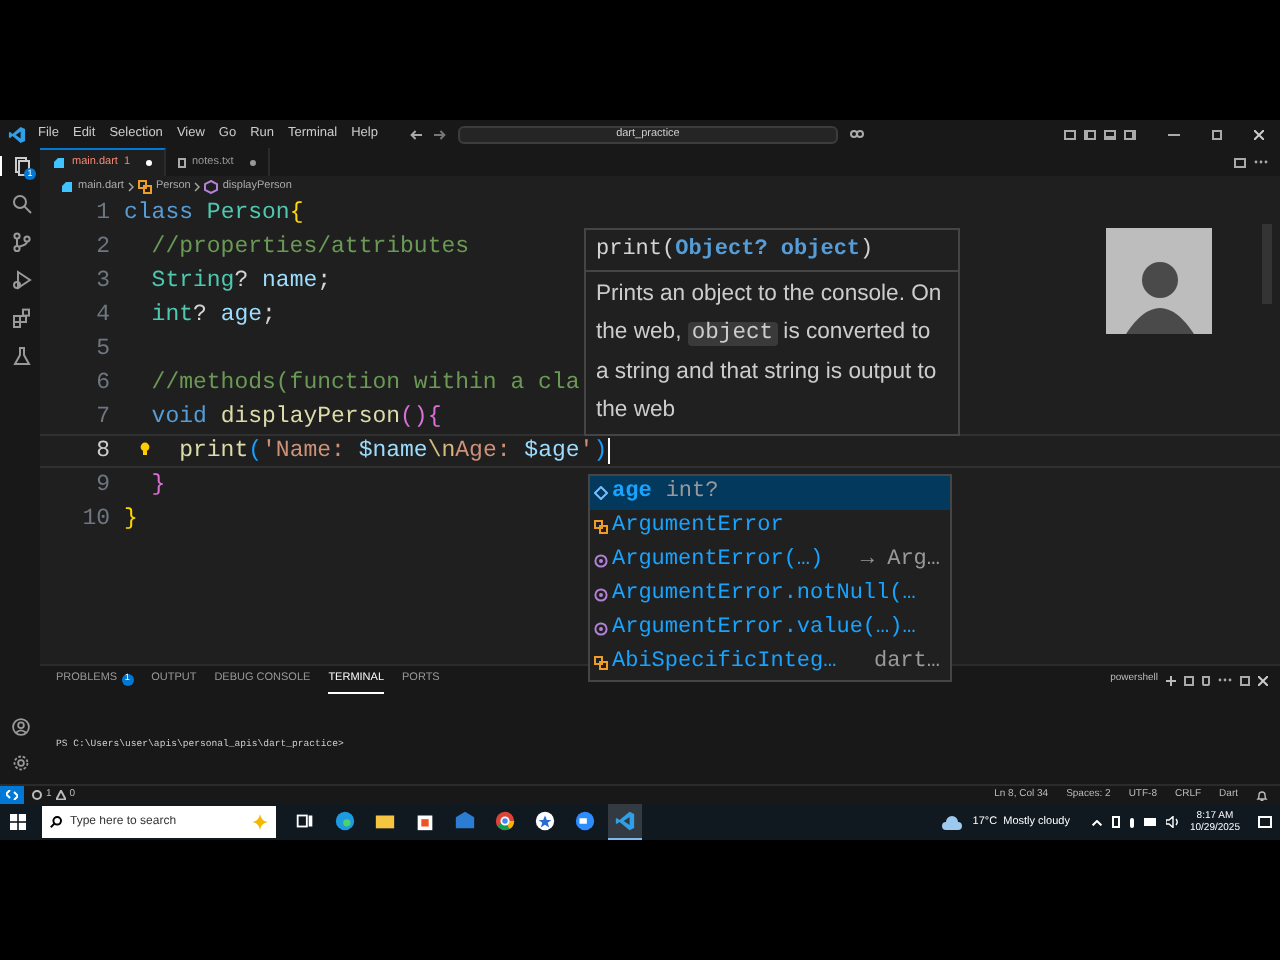  Describe the element at coordinates (260, 822) in the screenshot. I see `sparkle-icon` at that location.